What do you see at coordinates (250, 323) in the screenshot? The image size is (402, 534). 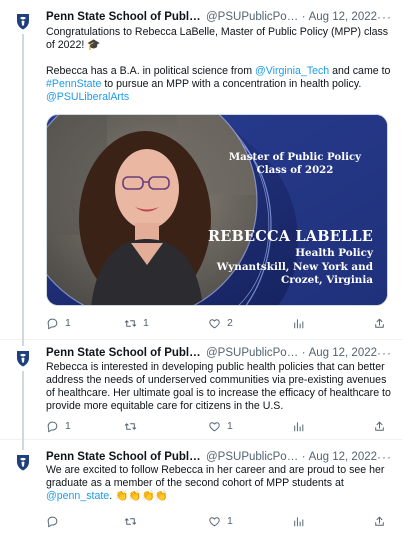 I see `like-button: 2` at bounding box center [250, 323].